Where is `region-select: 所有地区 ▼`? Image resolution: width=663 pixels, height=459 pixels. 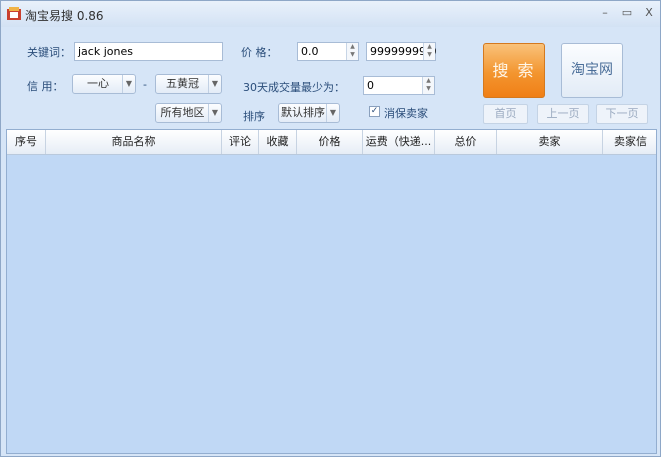 region-select: 所有地区 ▼ is located at coordinates (188, 113).